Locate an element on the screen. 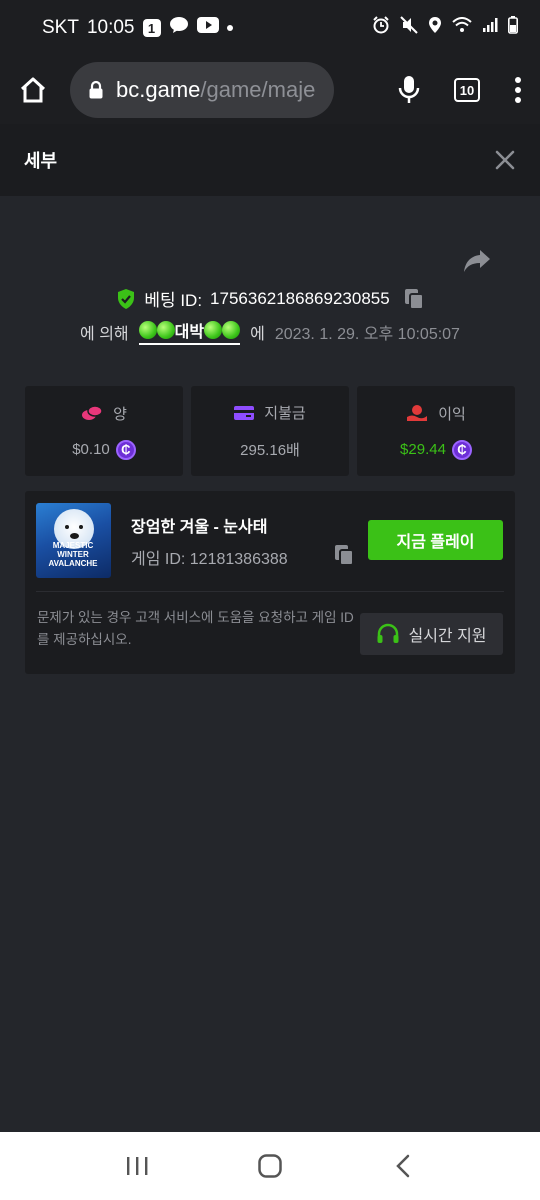 This screenshot has width=540, height=1200. system-navigation-bar is located at coordinates (270, 1166).